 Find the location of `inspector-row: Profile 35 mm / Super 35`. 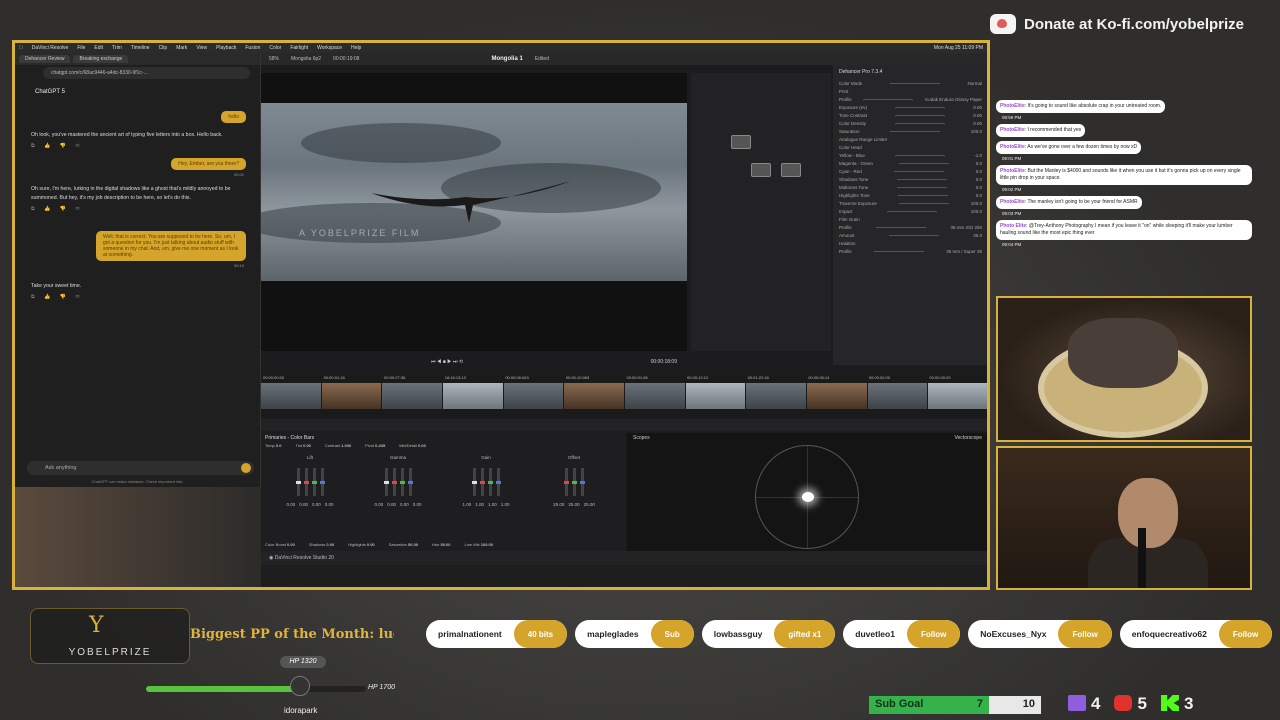

inspector-row: Profile 35 mm / Super 35 is located at coordinates (910, 251).